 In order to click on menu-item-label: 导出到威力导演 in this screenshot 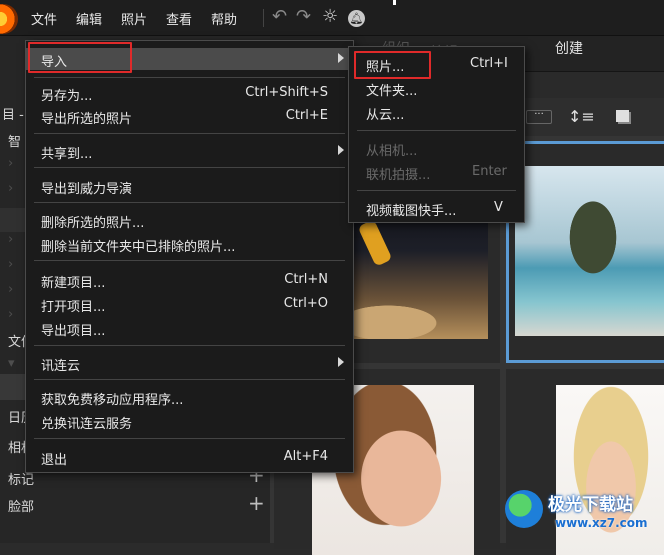, I will do `click(87, 189)`.